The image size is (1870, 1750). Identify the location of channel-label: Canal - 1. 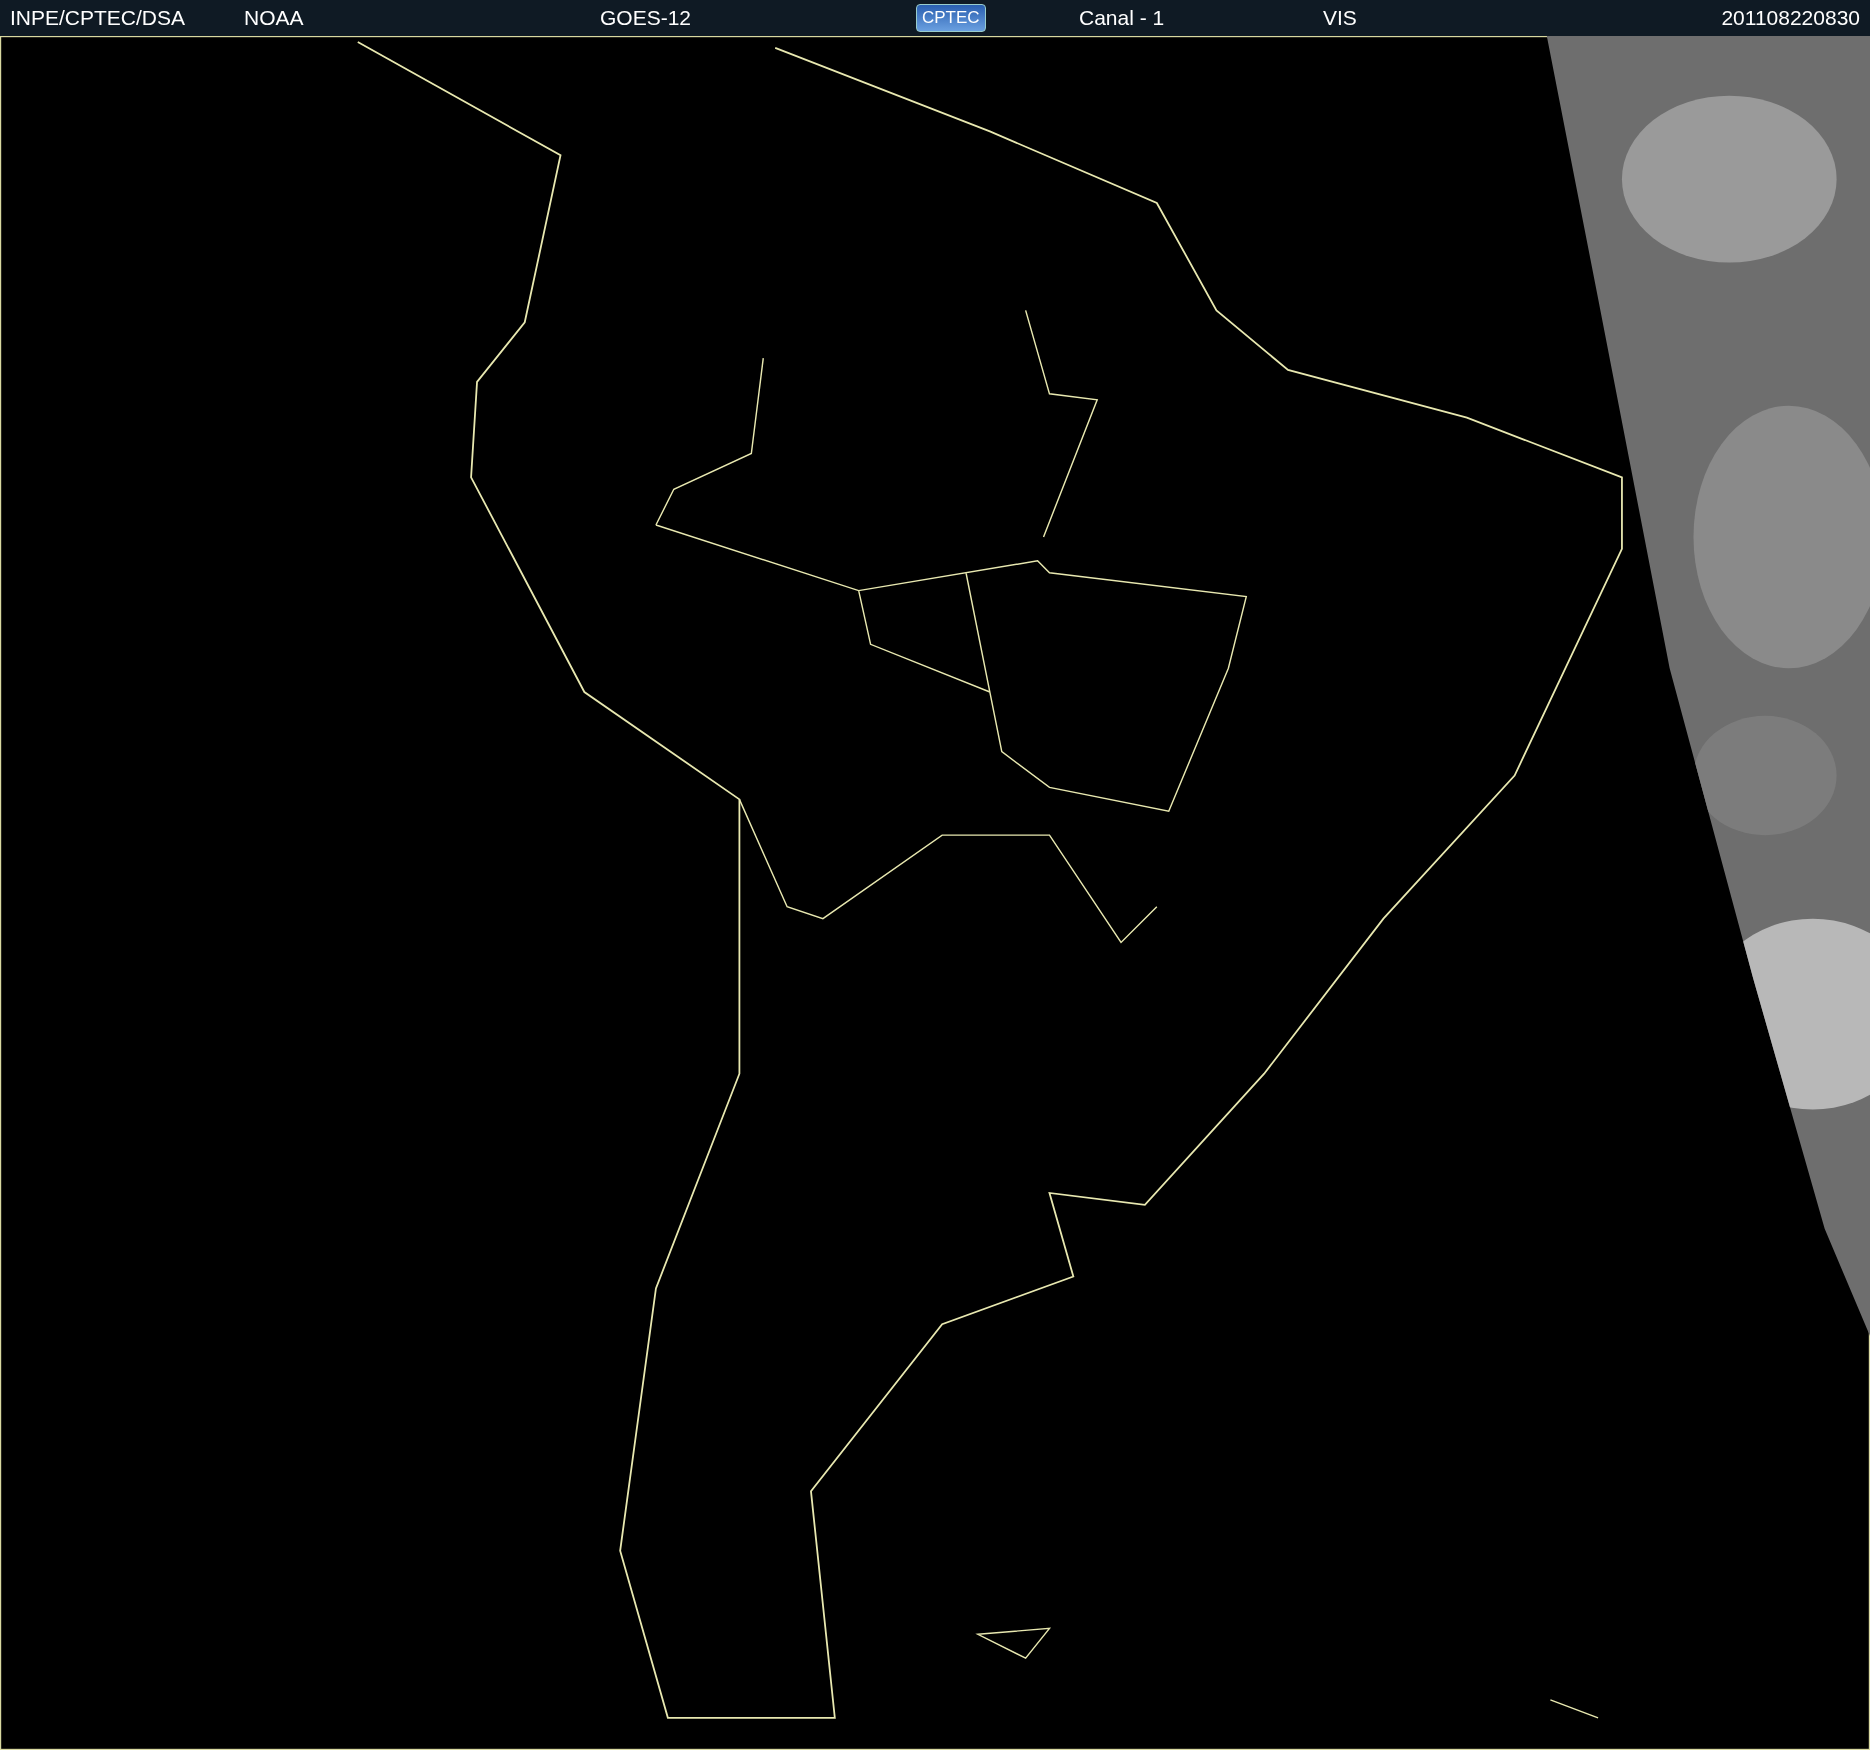
(1122, 18).